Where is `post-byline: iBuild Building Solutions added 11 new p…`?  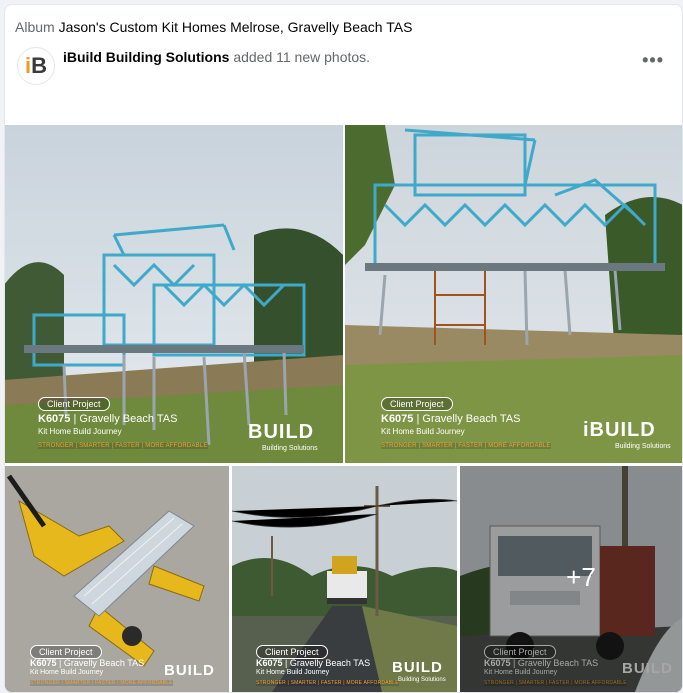 post-byline: iBuild Building Solutions added 11 new p… is located at coordinates (216, 57).